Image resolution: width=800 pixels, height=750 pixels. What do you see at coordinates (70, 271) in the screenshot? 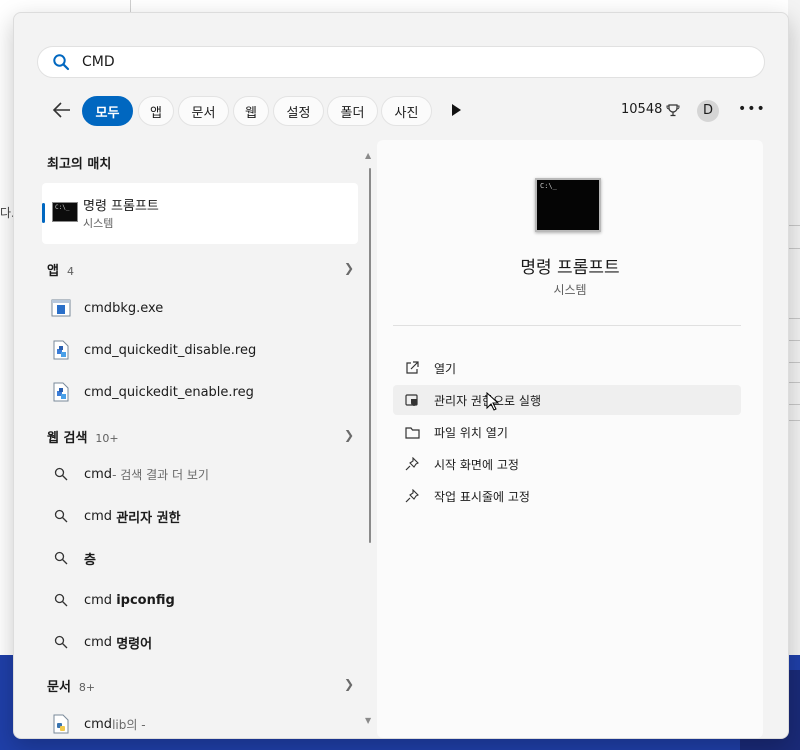
I see `apps-count: 4` at bounding box center [70, 271].